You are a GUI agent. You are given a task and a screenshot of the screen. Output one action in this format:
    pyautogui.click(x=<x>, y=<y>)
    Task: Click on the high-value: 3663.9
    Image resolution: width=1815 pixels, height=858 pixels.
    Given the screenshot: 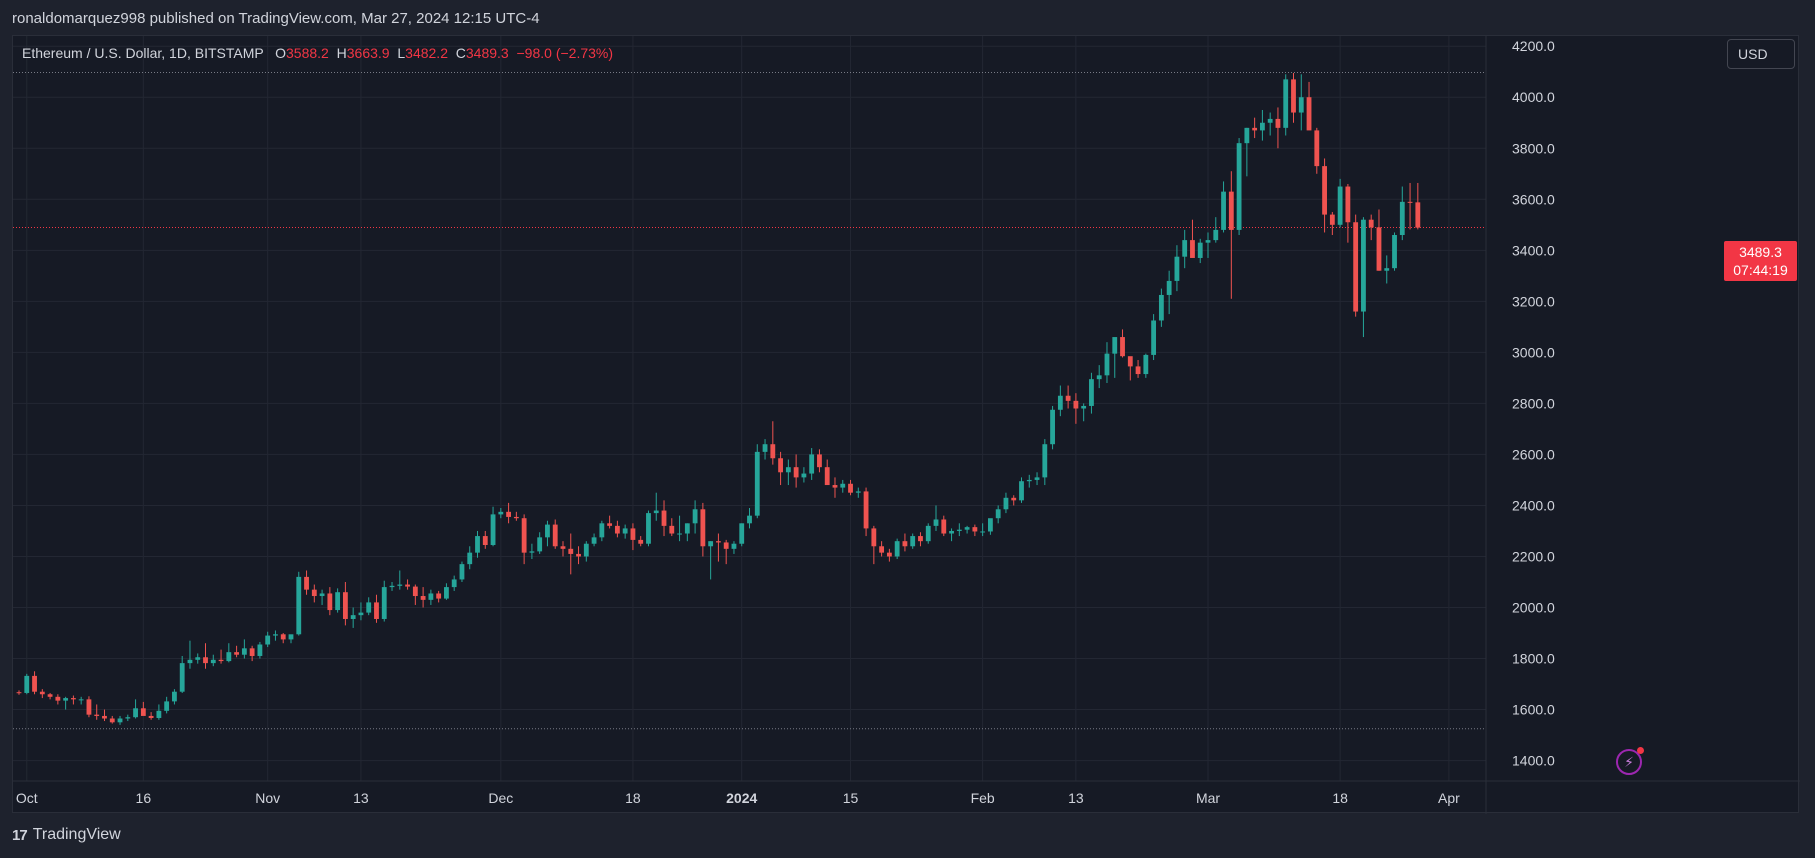 What is the action you would take?
    pyautogui.click(x=368, y=53)
    